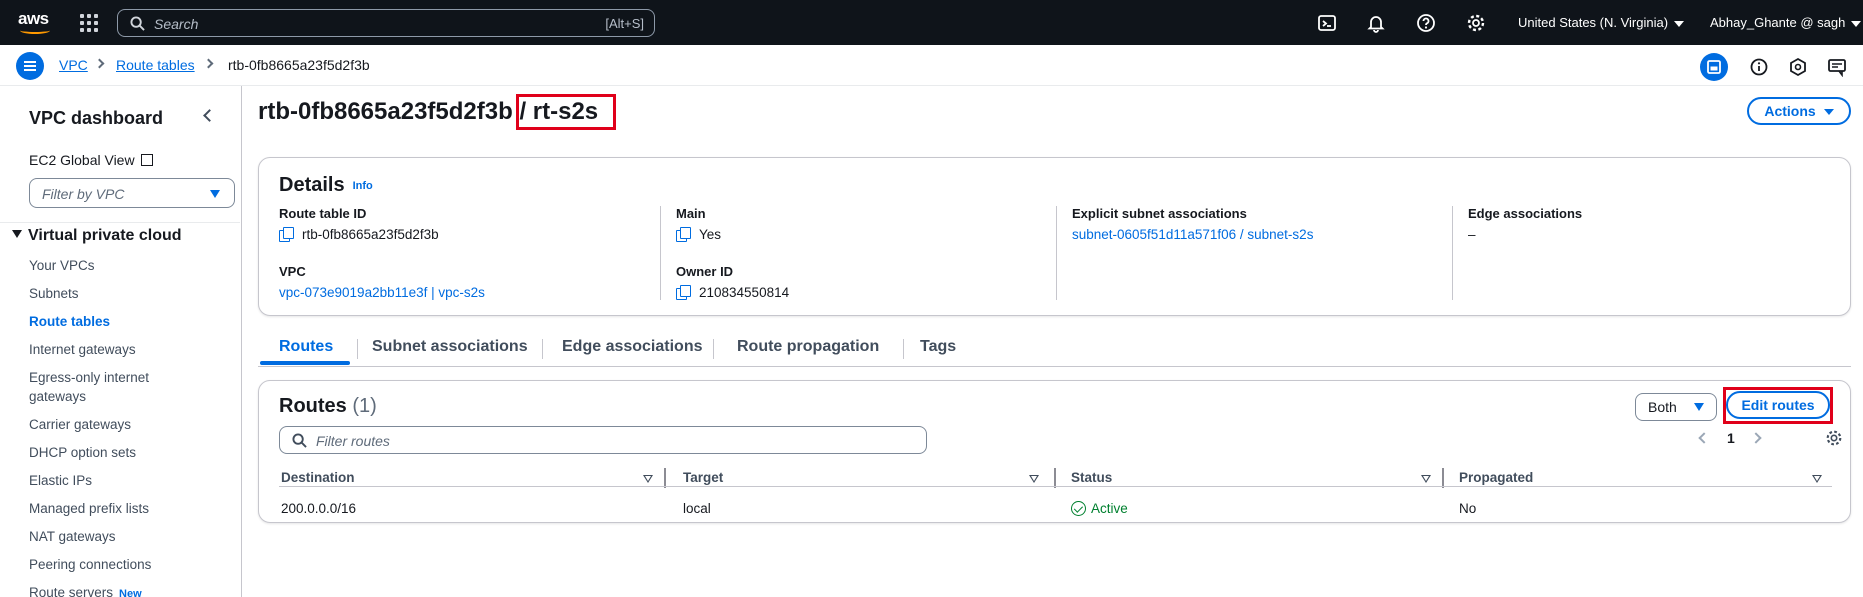 This screenshot has width=1863, height=597. What do you see at coordinates (89, 377) in the screenshot?
I see `sidebar-item-egress-only-internet-gateways: Egress-only internet` at bounding box center [89, 377].